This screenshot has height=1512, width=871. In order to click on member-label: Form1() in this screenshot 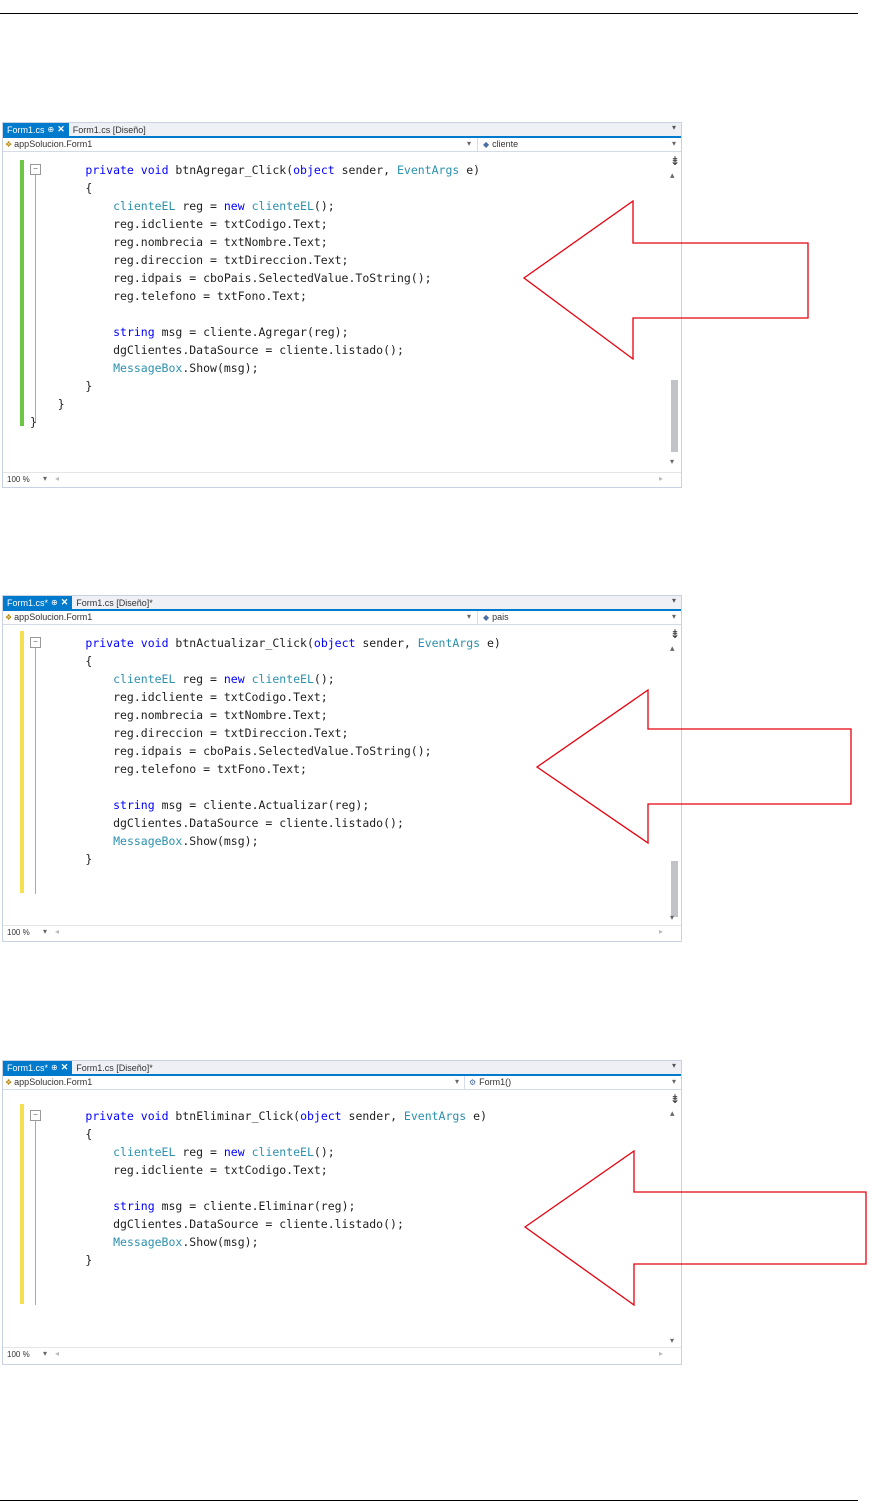, I will do `click(495, 1082)`.